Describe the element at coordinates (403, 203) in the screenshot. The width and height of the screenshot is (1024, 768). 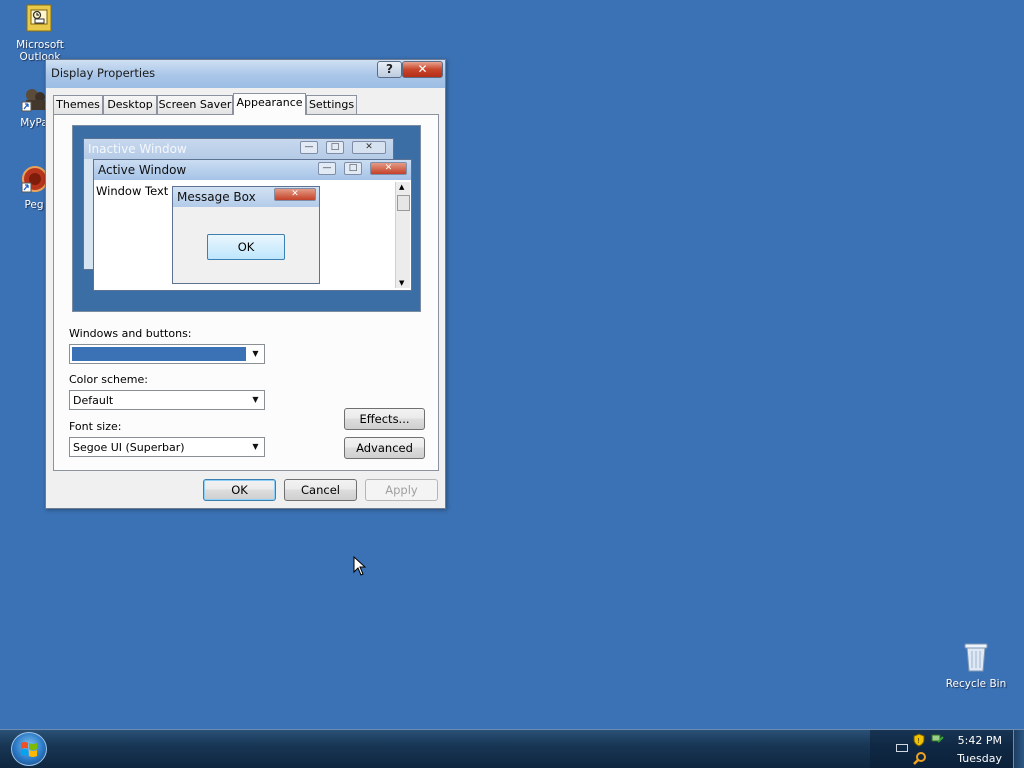
I see `scroll-thumb` at that location.